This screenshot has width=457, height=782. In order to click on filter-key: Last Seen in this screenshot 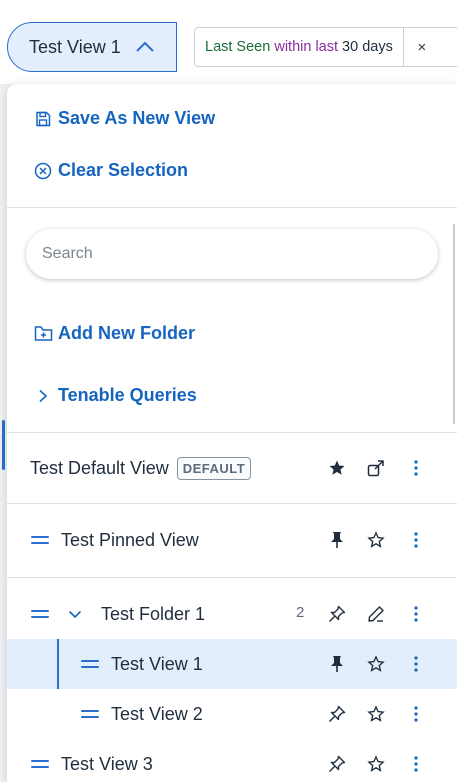, I will do `click(238, 47)`.